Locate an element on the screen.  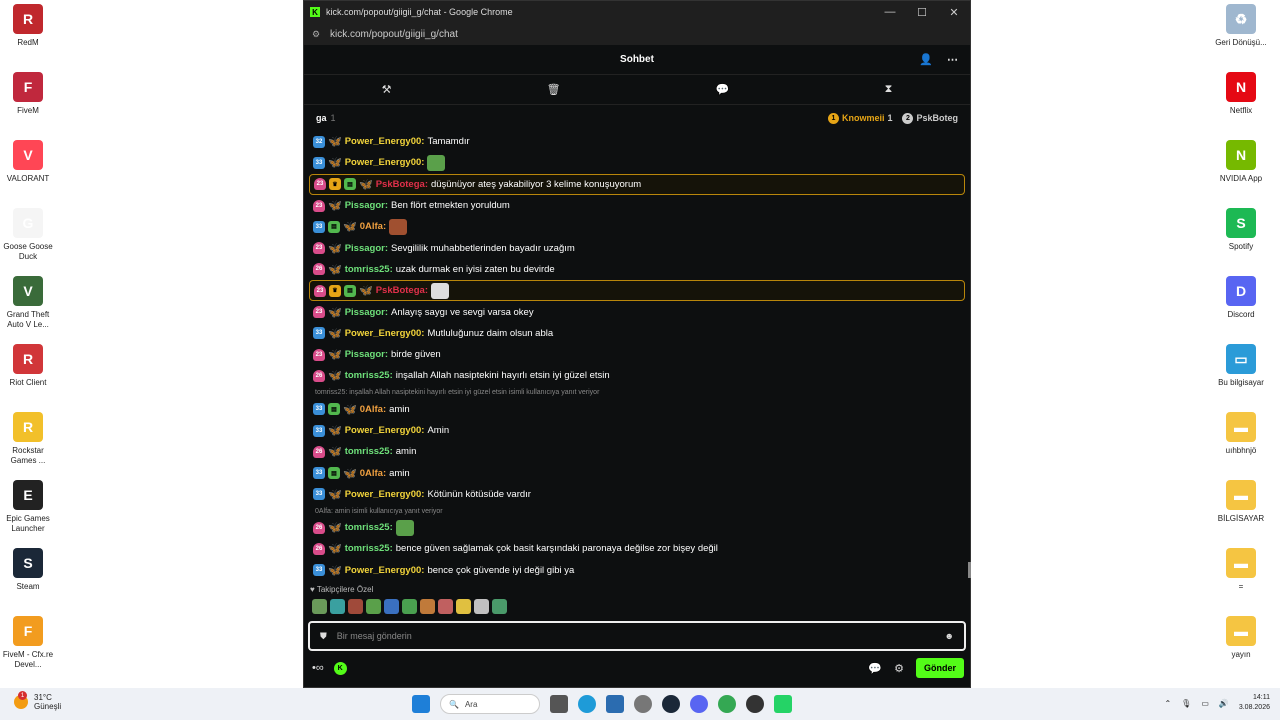
desktop-icon: E Epic Games Launcher is located at coordinates (28, 507).